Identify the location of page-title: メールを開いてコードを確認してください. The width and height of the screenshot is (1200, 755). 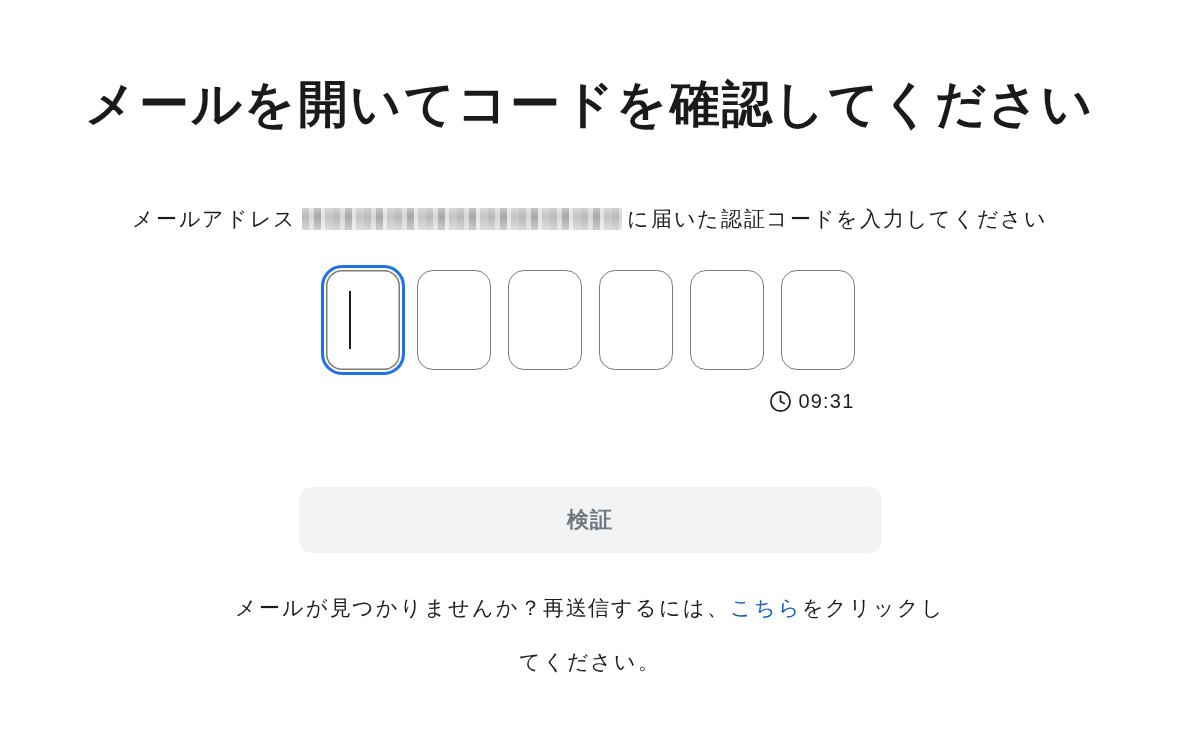
(590, 104).